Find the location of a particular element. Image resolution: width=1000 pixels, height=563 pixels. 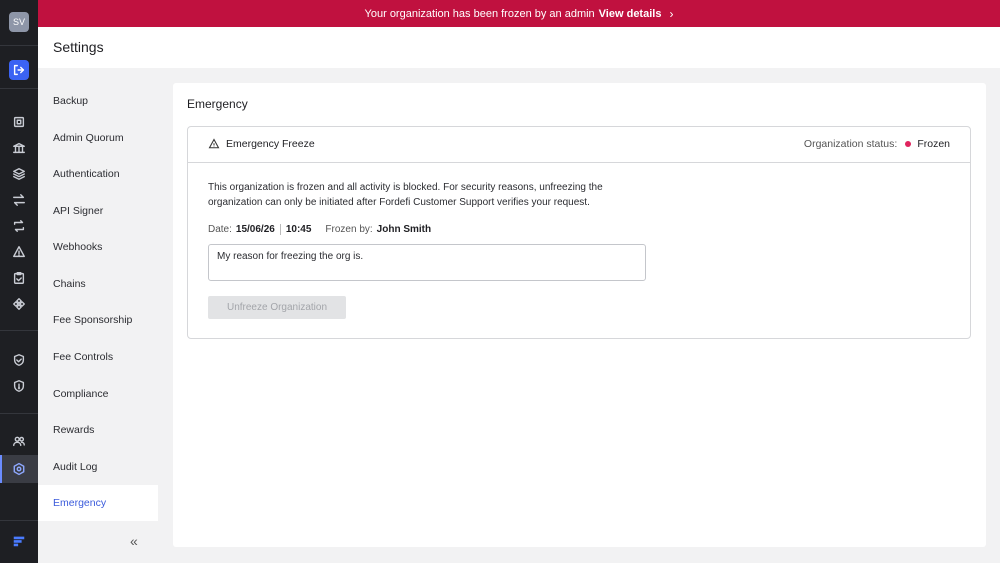

subnav-item-backup: Backup is located at coordinates (98, 101).